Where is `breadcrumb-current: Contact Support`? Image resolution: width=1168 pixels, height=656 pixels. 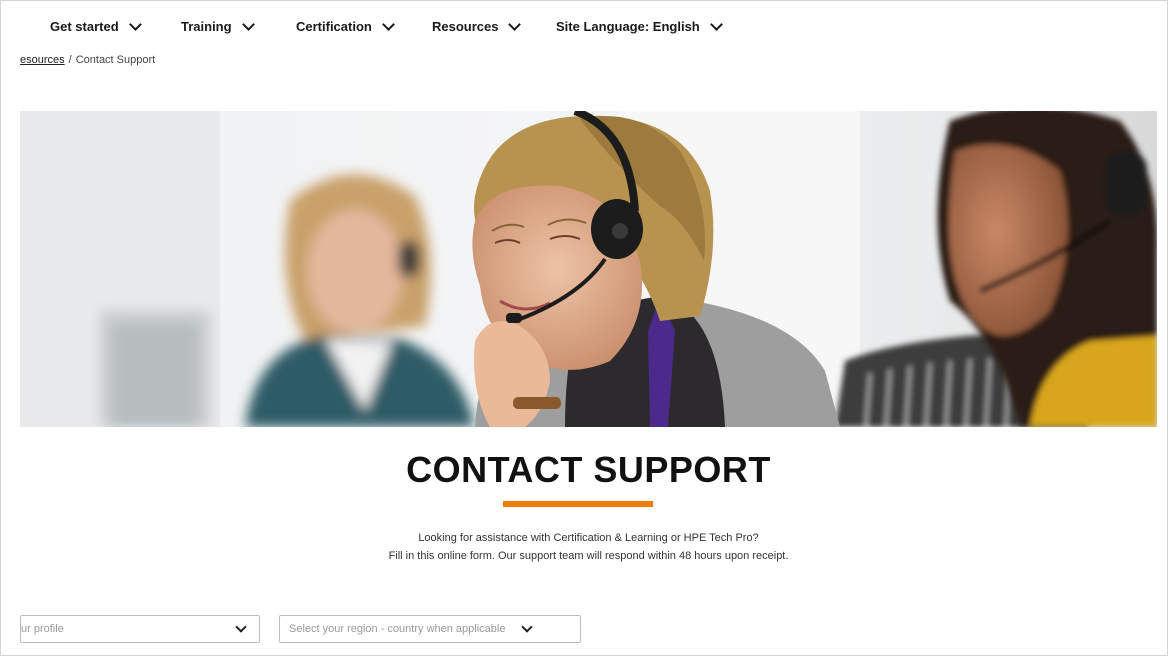 breadcrumb-current: Contact Support is located at coordinates (115, 60).